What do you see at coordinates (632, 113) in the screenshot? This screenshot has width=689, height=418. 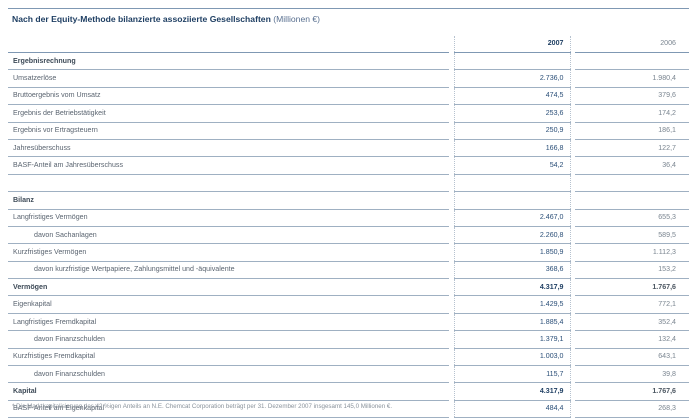 I see `value-2006: 174,2` at bounding box center [632, 113].